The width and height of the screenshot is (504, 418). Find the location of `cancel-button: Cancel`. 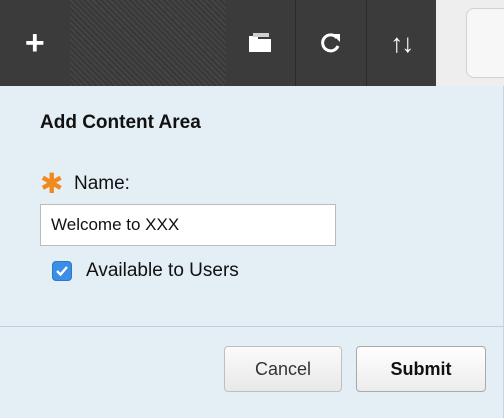

cancel-button: Cancel is located at coordinates (283, 369).